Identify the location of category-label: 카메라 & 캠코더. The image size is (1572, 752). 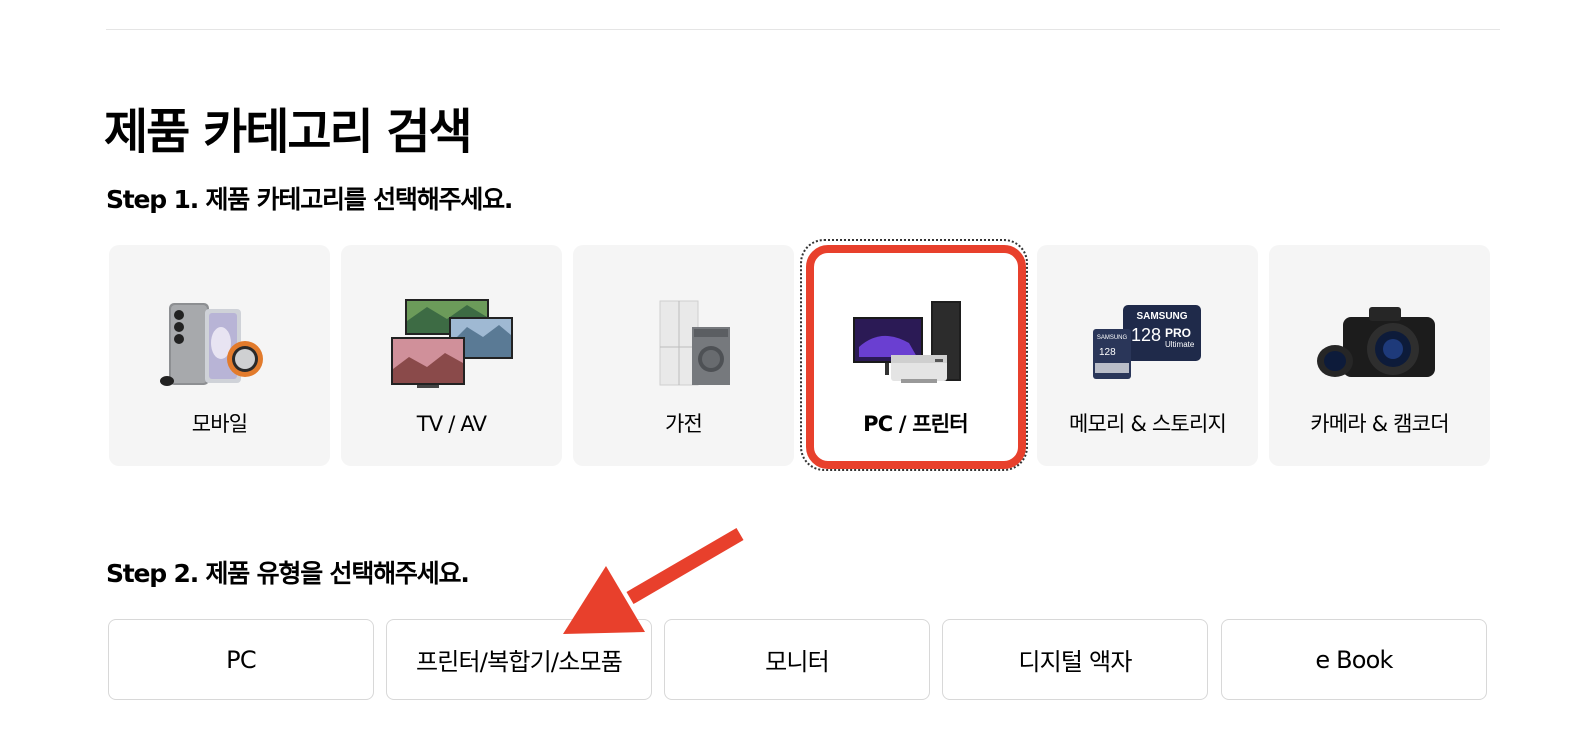
(1379, 424).